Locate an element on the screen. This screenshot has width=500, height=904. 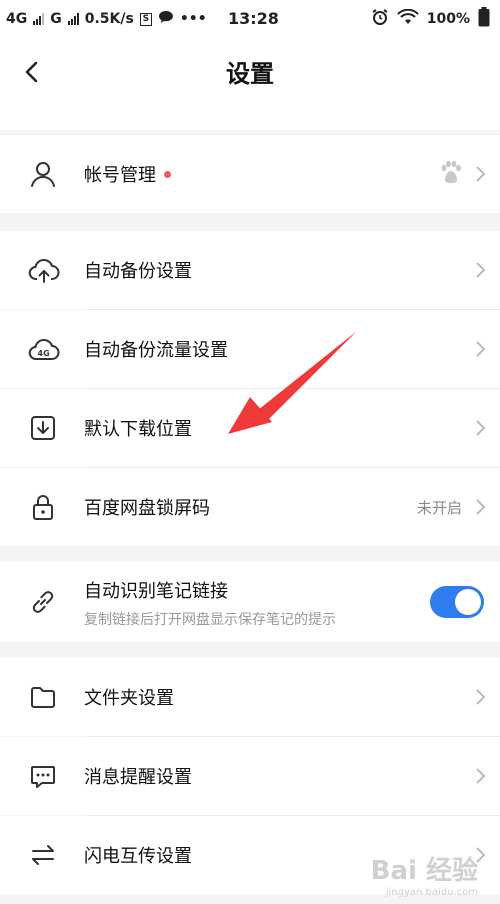
page-title: 设置 is located at coordinates (250, 74).